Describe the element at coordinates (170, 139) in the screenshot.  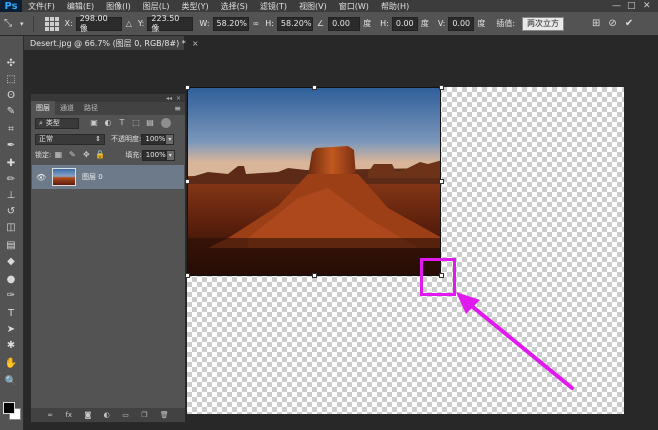
I see `opacity-dropdown-icon: ▾` at that location.